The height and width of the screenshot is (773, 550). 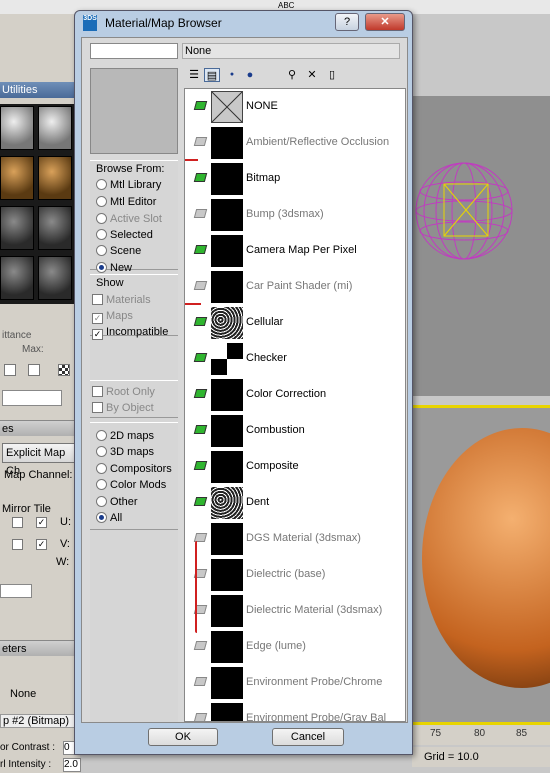 I want to click on list-item: Dielectric (base), so click(x=285, y=575).